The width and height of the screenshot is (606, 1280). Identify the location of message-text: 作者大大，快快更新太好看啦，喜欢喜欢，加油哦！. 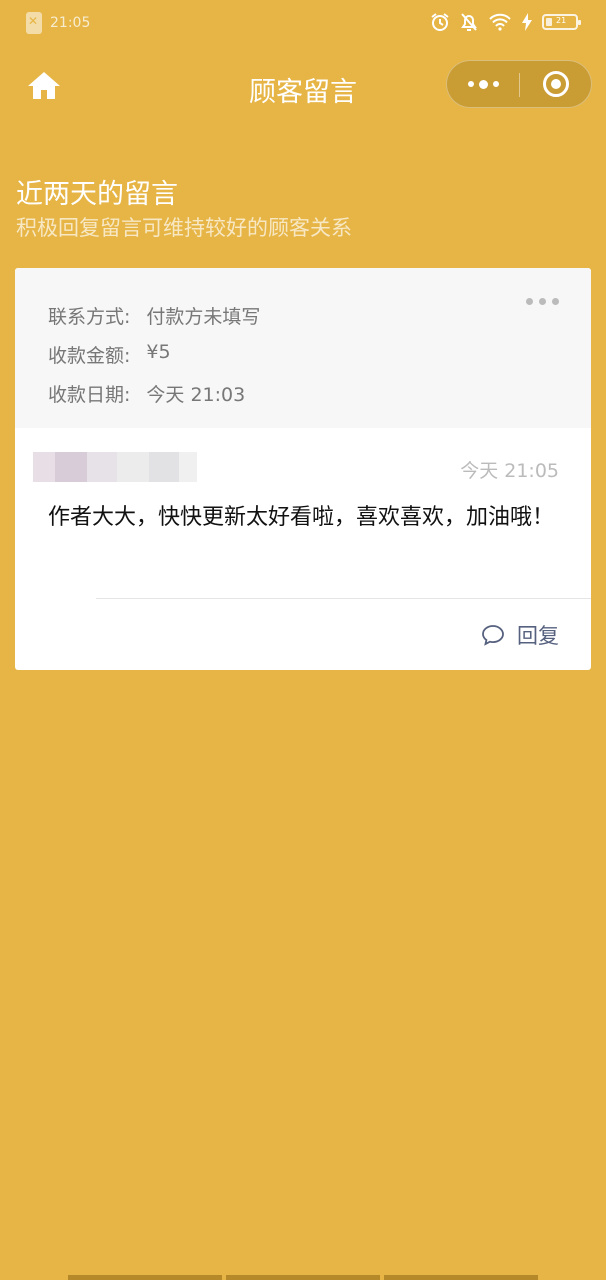
(301, 517).